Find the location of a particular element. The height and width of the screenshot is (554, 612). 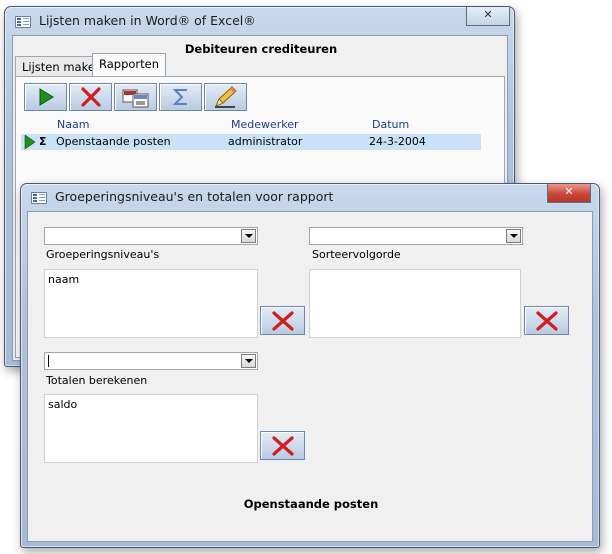

run-report-button is located at coordinates (45, 97).